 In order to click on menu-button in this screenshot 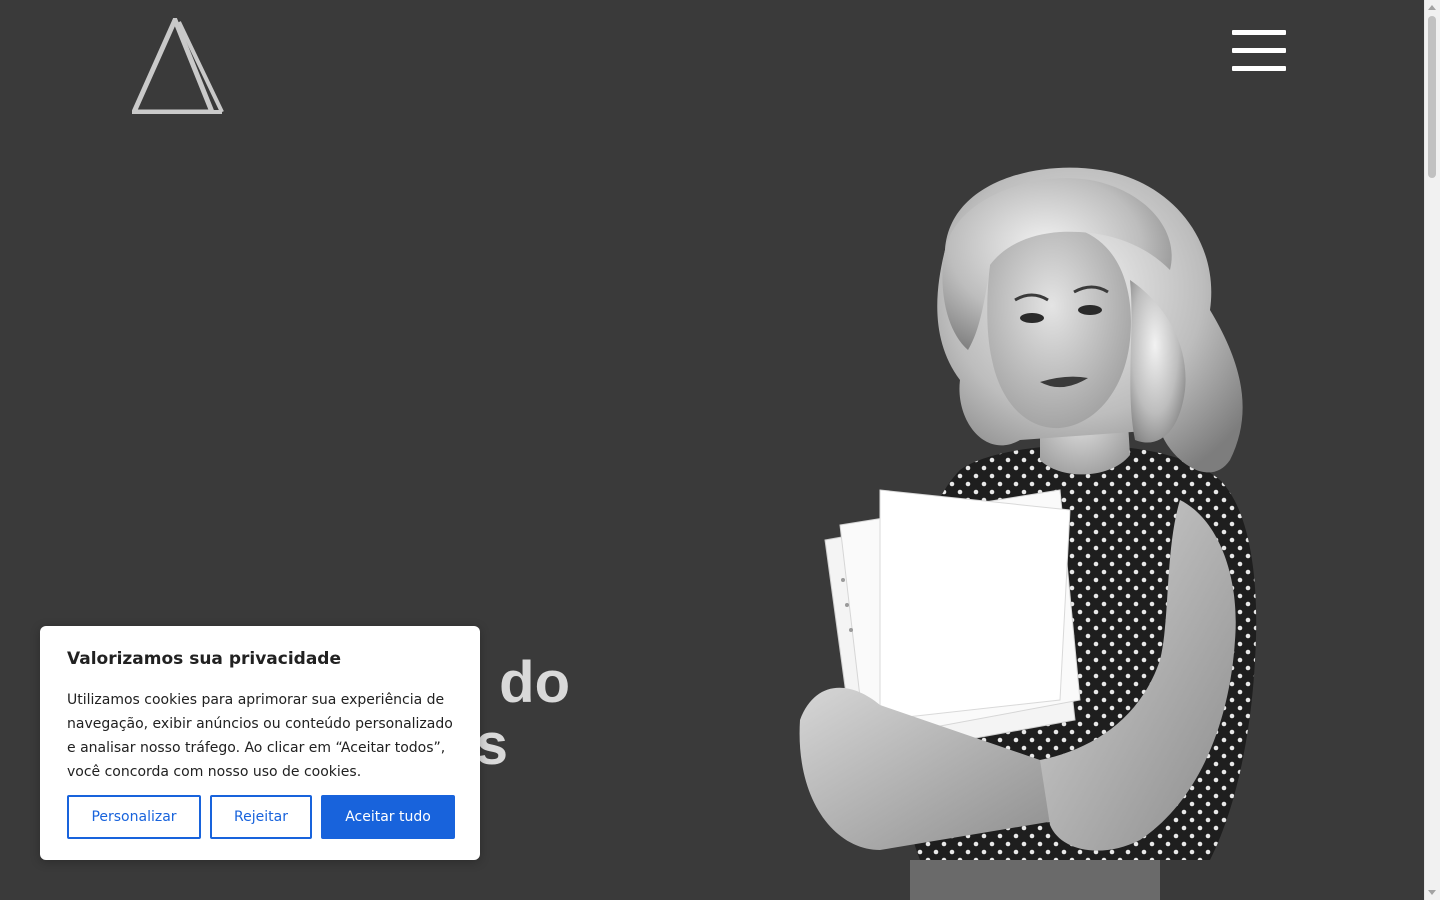, I will do `click(1259, 52)`.